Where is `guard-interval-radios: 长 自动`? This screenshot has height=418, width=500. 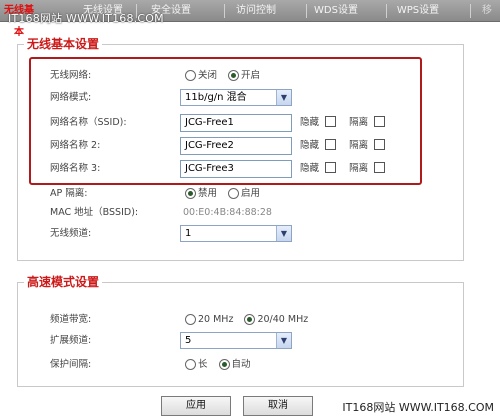
guard-interval-radios: 长 自动 is located at coordinates (222, 365).